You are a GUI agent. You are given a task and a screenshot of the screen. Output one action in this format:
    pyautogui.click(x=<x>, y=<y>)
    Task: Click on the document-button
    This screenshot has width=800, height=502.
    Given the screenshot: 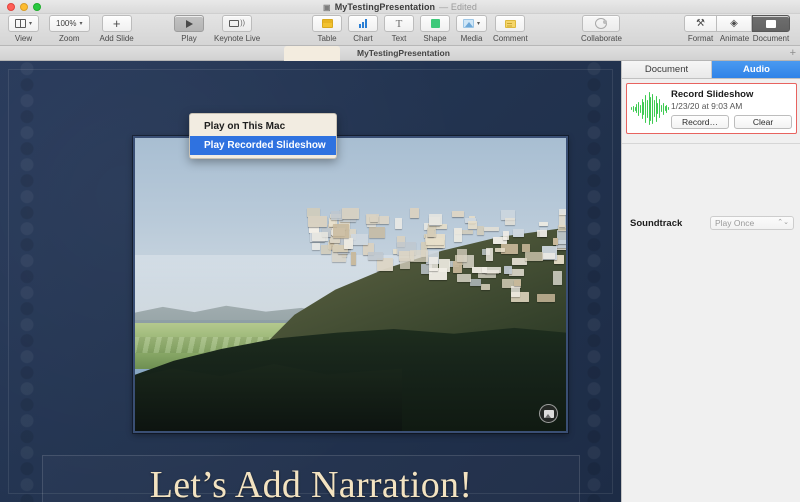 What is the action you would take?
    pyautogui.click(x=771, y=23)
    